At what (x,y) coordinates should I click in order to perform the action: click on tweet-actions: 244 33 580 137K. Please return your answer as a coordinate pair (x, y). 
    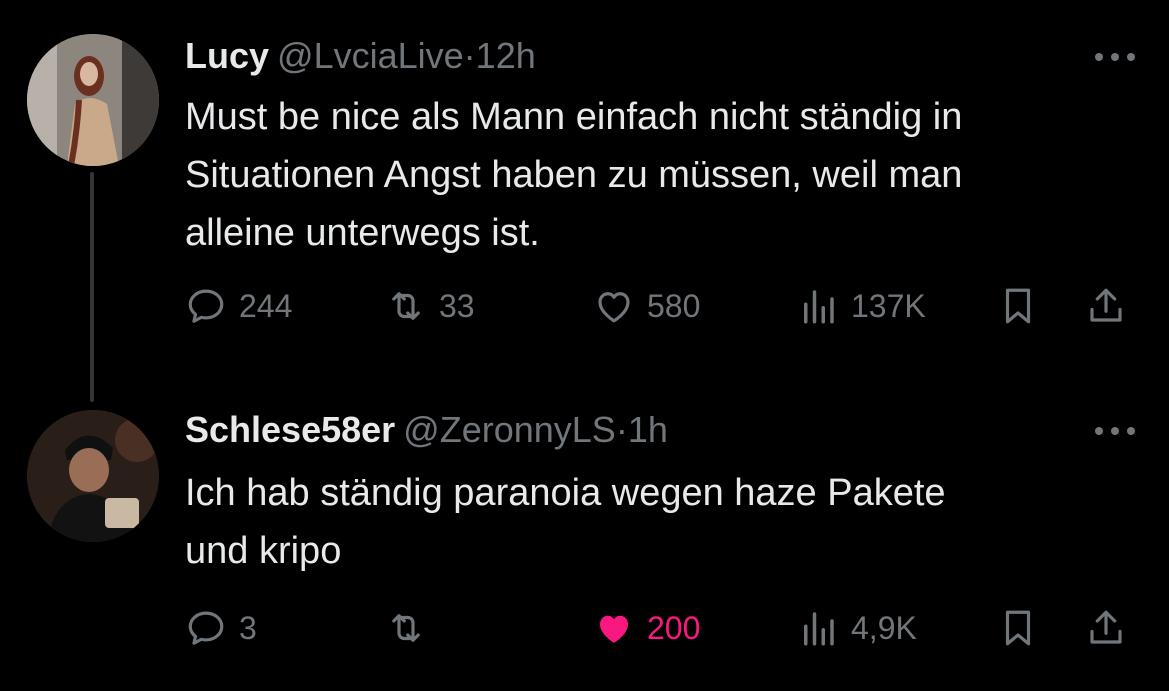
    Looking at the image, I should click on (662, 306).